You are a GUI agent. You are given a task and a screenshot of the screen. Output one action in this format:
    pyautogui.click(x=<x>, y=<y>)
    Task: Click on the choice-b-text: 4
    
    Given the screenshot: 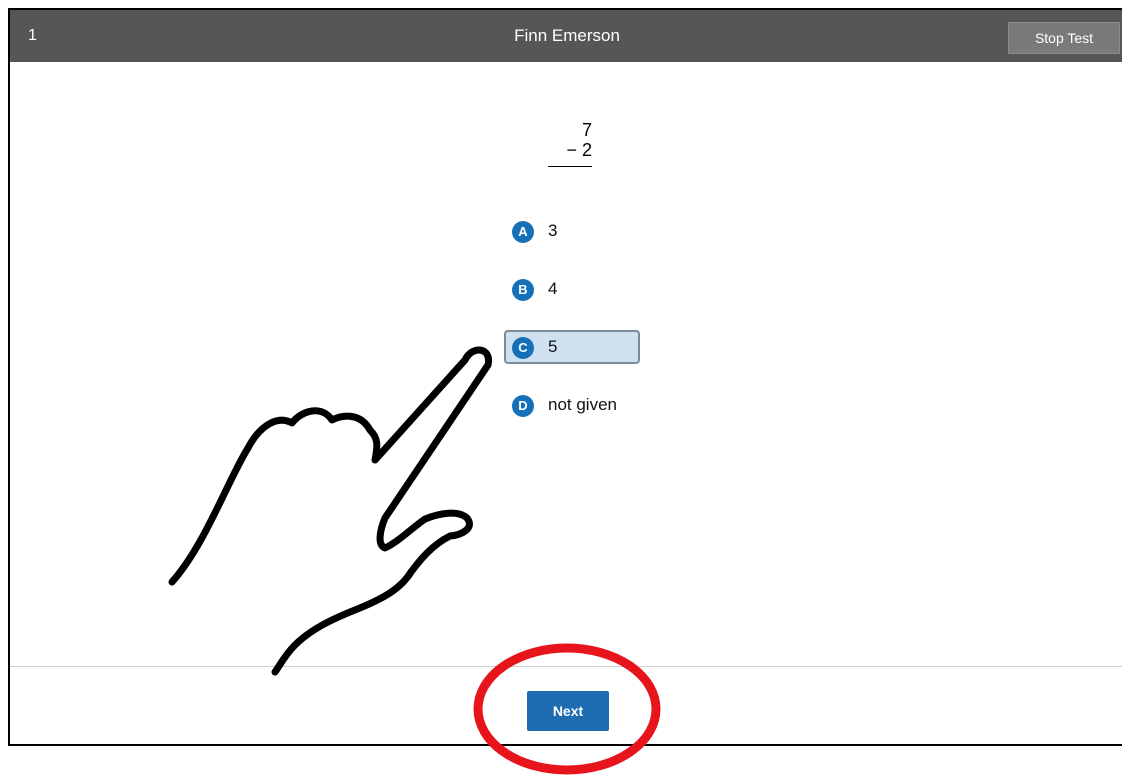 What is the action you would take?
    pyautogui.click(x=553, y=288)
    